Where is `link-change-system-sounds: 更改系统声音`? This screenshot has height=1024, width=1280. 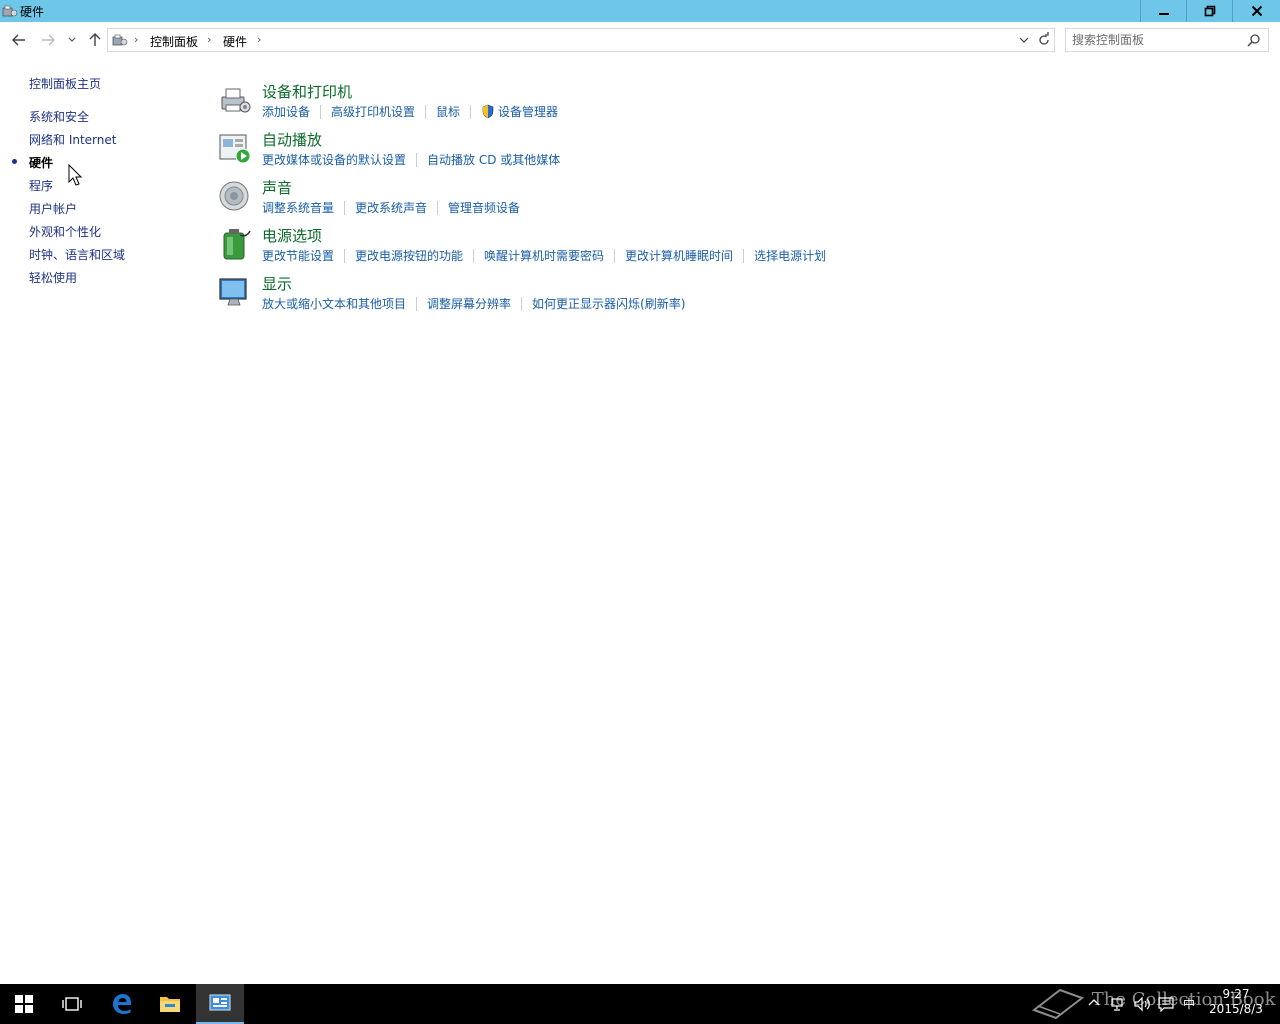
link-change-system-sounds: 更改系统声音 is located at coordinates (391, 207).